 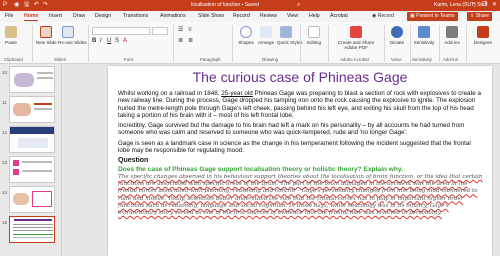 I want to click on find-replace-icon, so click(x=314, y=32).